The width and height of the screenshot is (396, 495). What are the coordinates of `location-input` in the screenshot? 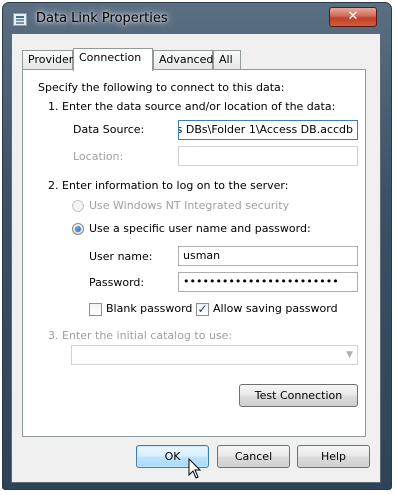 It's located at (268, 156).